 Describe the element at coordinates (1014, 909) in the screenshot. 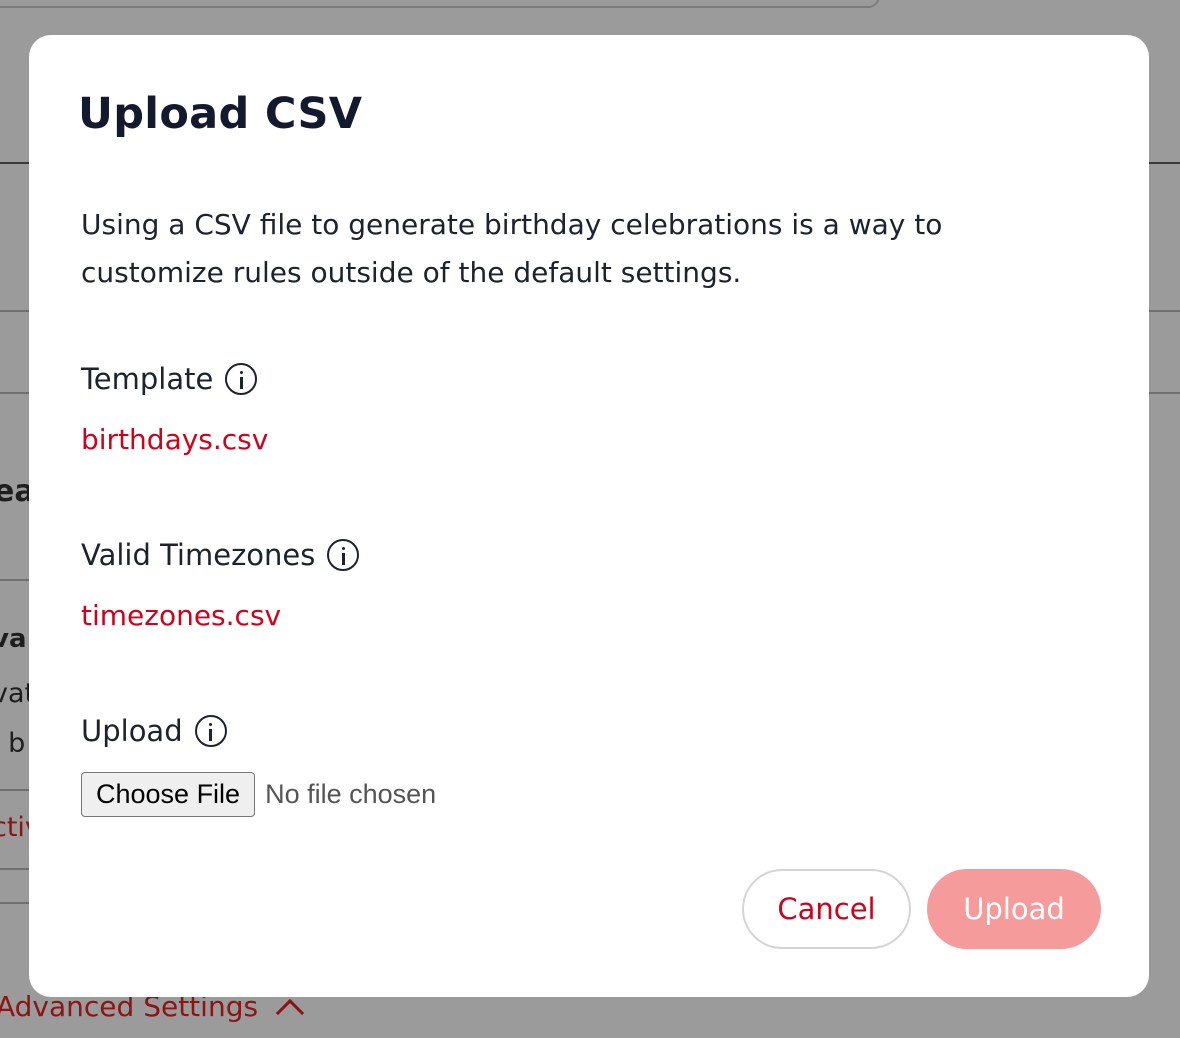

I see `upload-button: Upload` at that location.